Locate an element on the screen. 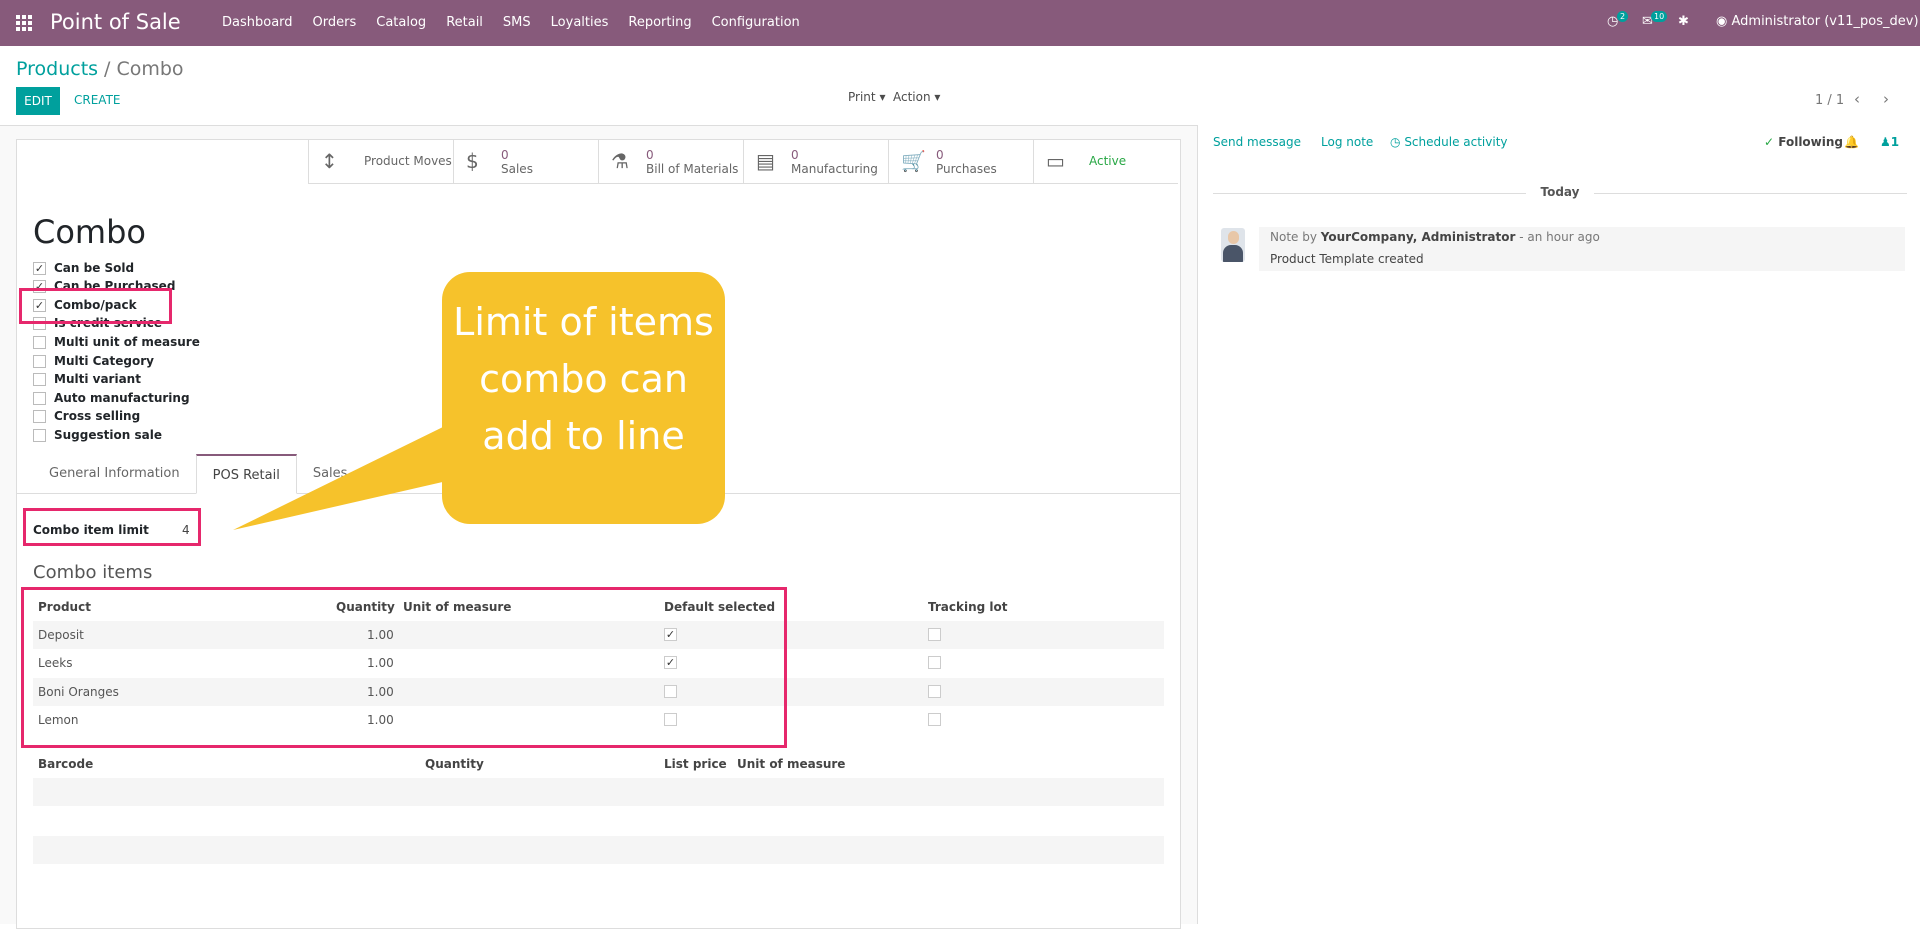 The width and height of the screenshot is (1920, 929). following-label: Following is located at coordinates (1811, 142).